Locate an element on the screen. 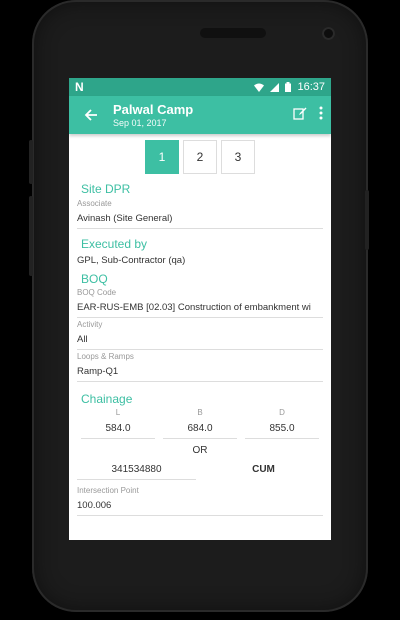  chainage-header-b: B is located at coordinates (200, 412).